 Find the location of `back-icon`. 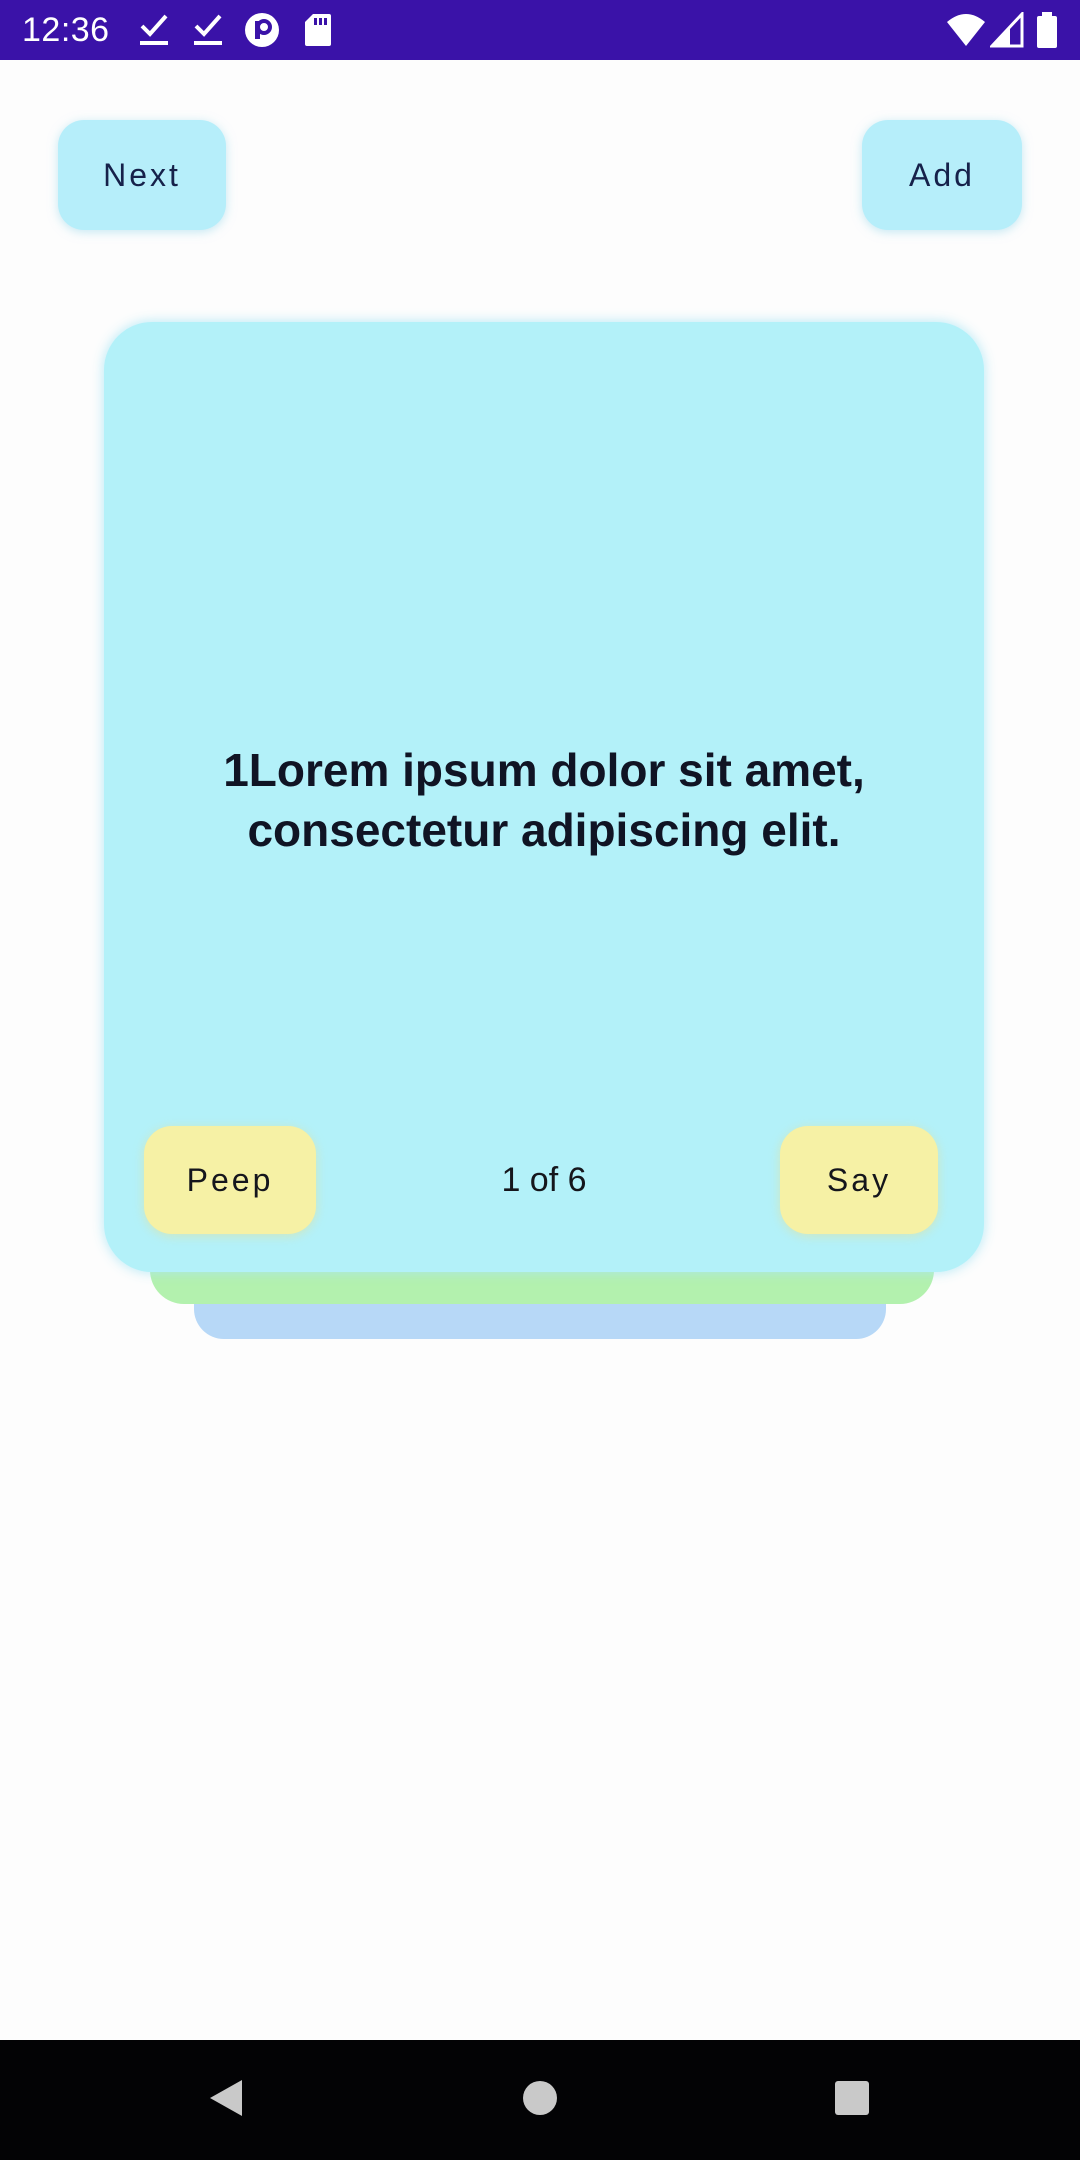

back-icon is located at coordinates (226, 2100).